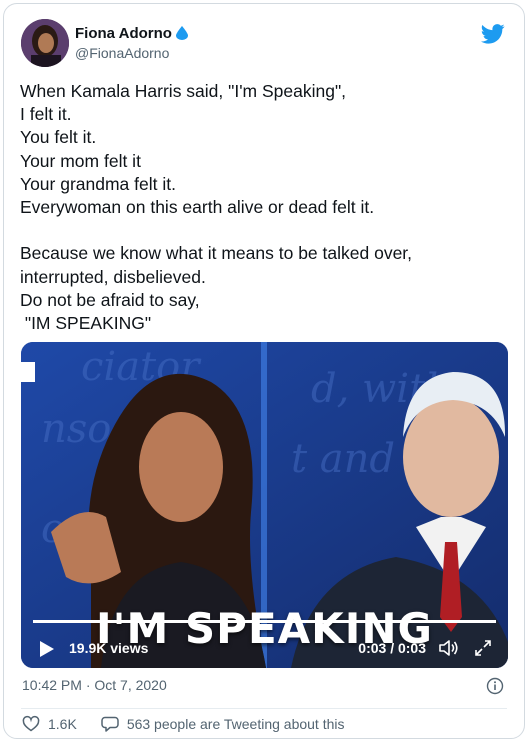  I want to click on tweet-line: Your grandma felt it., so click(98, 183).